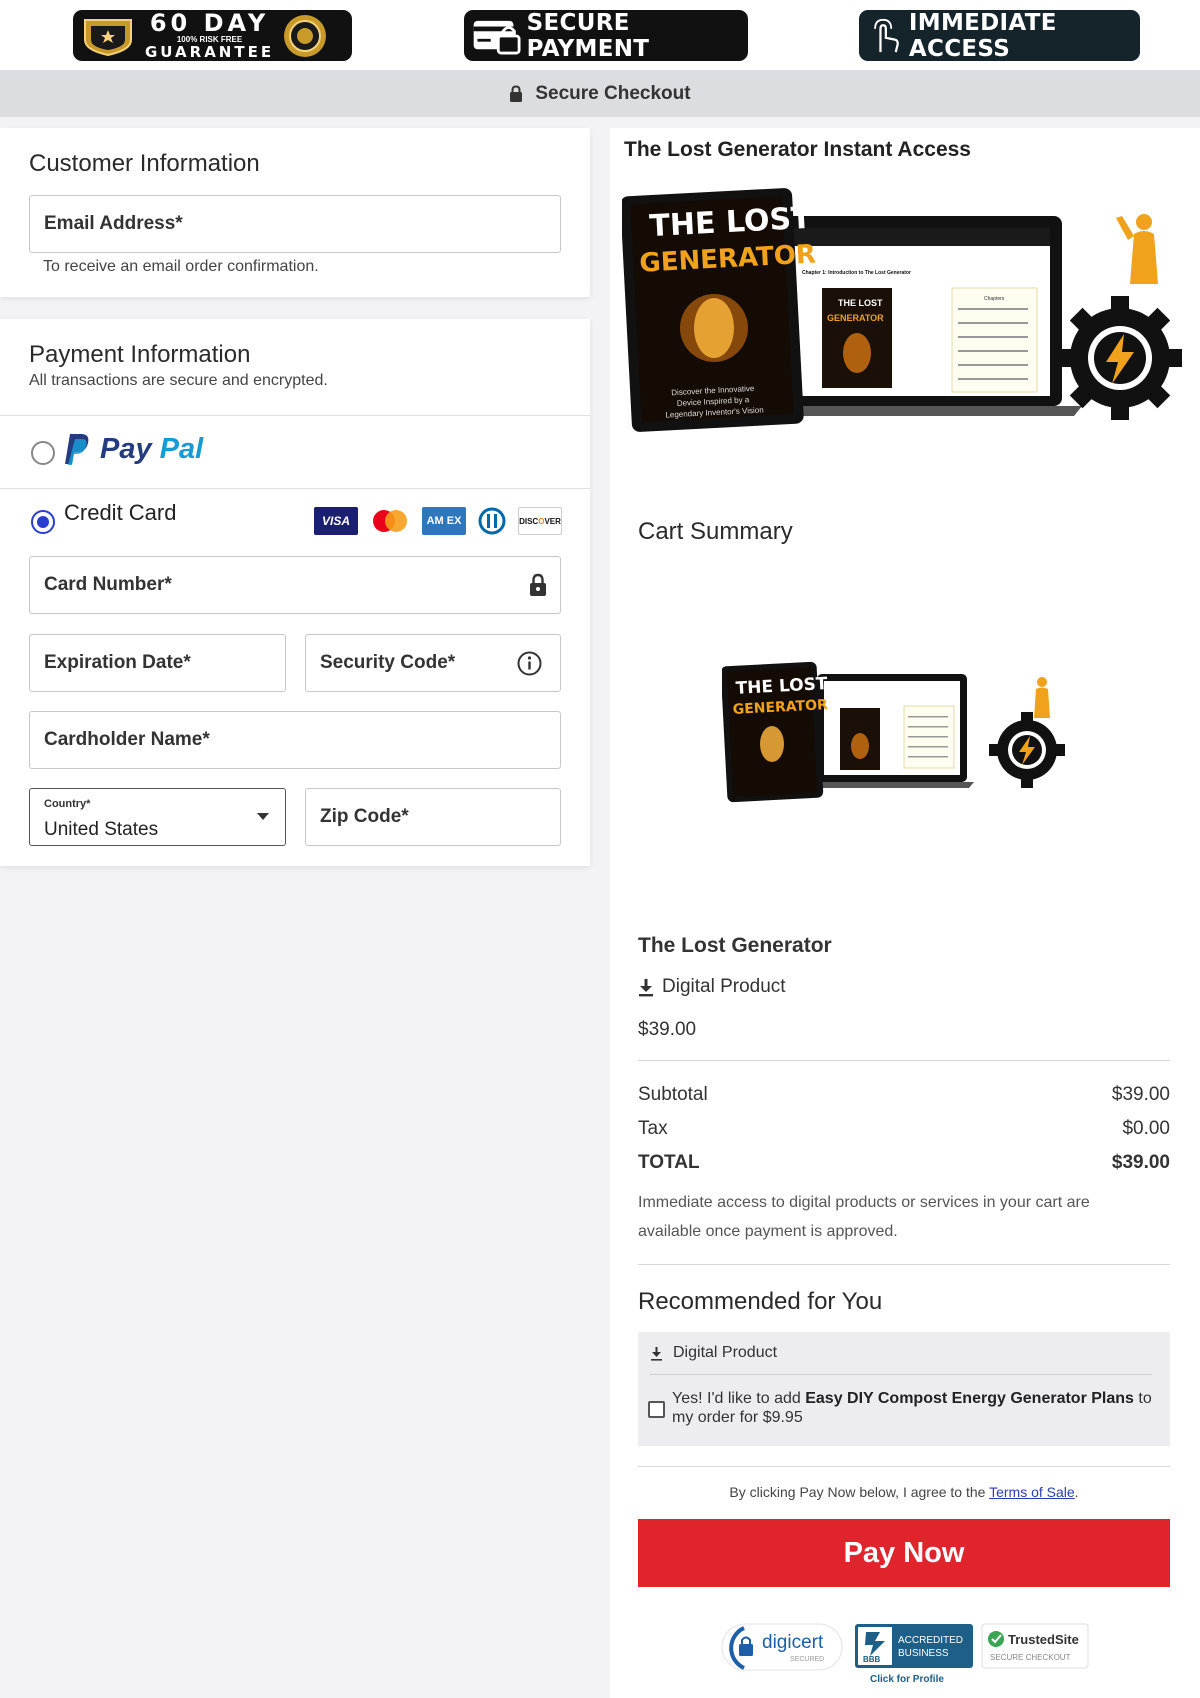  Describe the element at coordinates (263, 816) in the screenshot. I see `chevron-down-icon` at that location.